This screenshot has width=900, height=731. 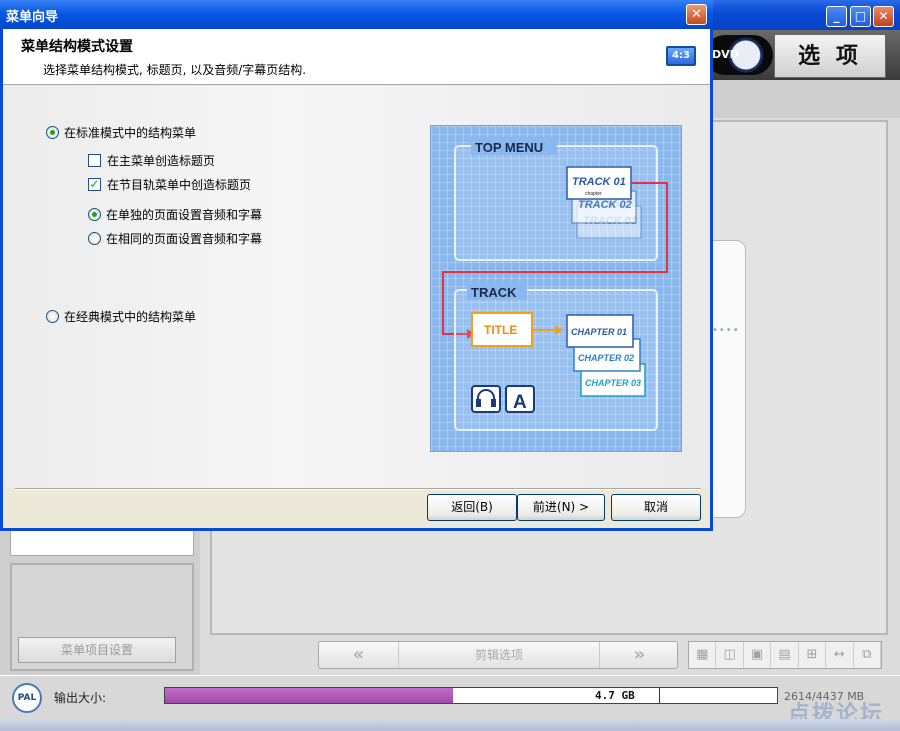 I want to click on dialog-title-bar: 菜单向导 ✕, so click(x=356, y=14).